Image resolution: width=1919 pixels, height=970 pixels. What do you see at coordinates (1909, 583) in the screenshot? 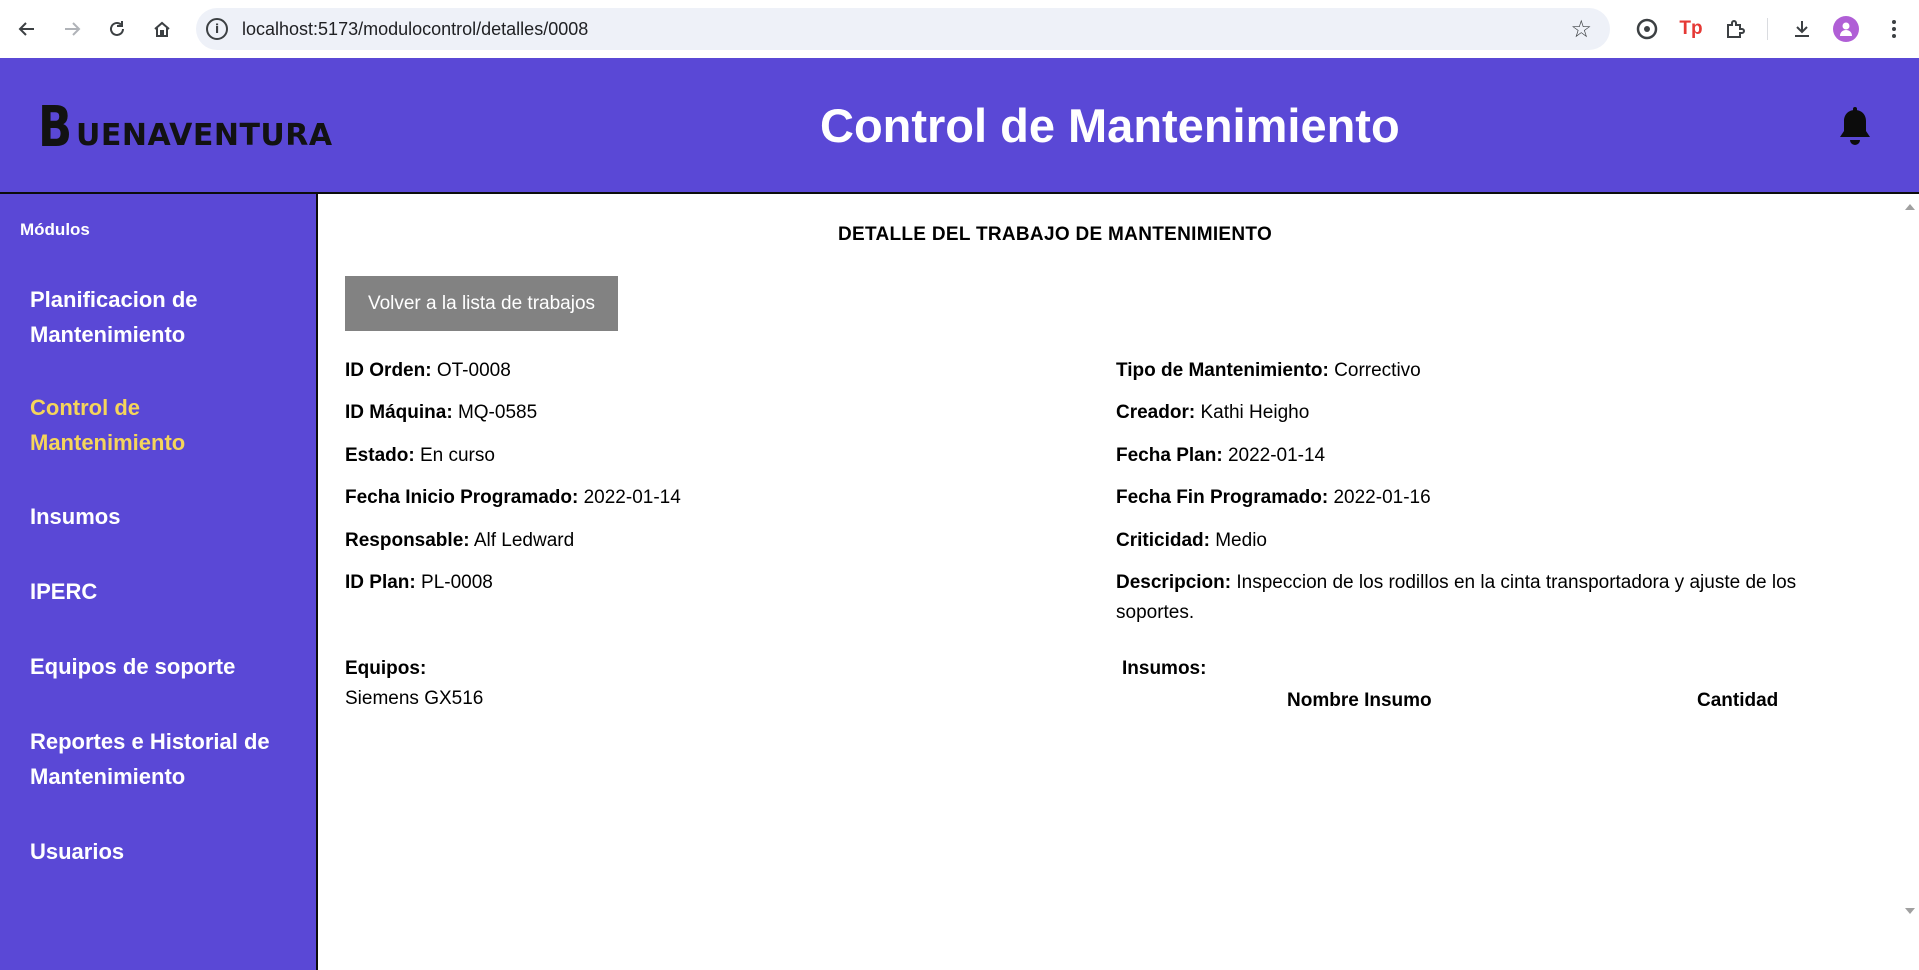
I see `page-scrollbar` at bounding box center [1909, 583].